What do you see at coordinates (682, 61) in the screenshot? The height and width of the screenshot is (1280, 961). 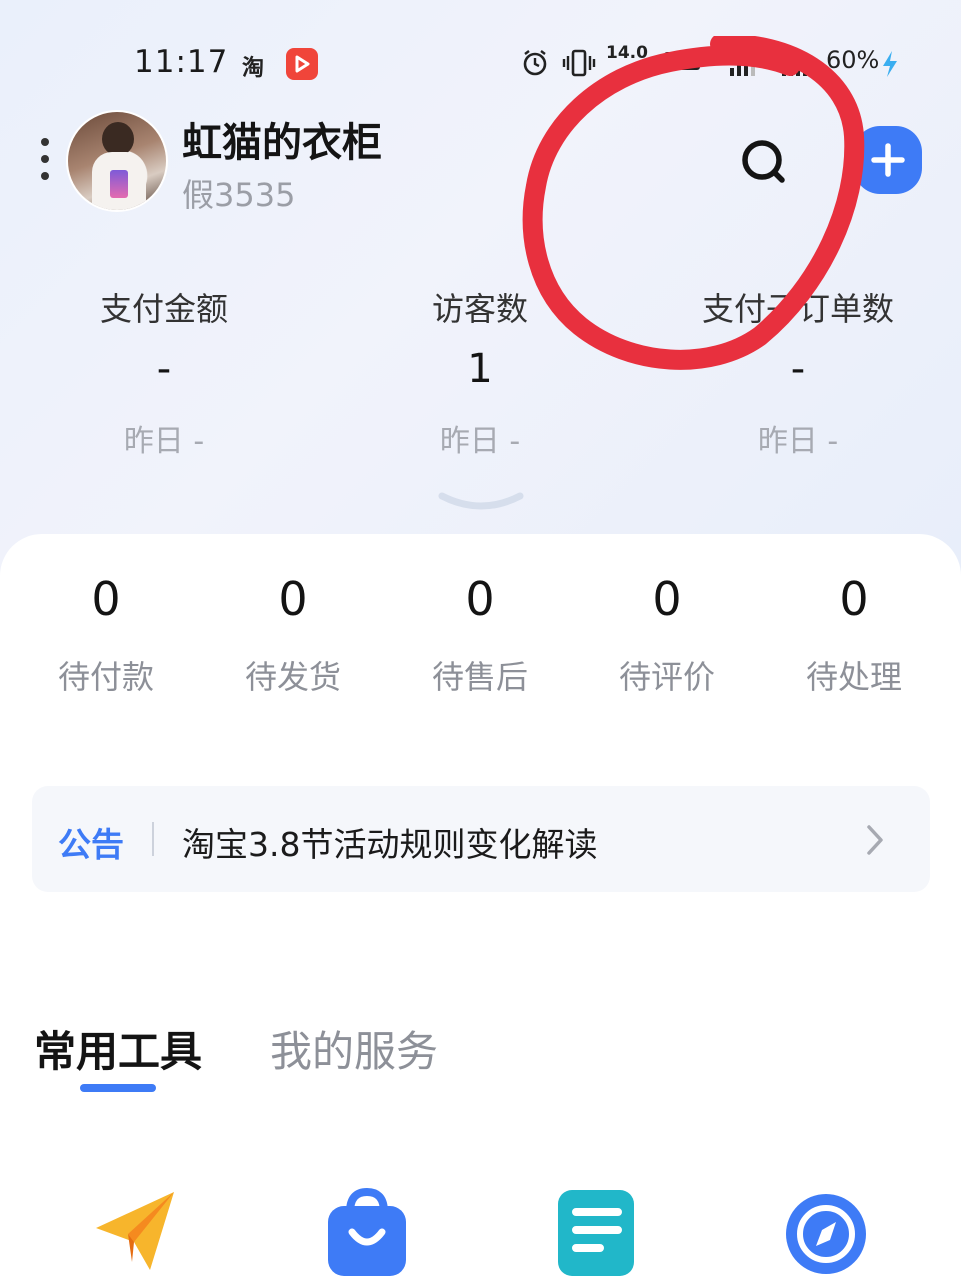 I see `hd-icon` at bounding box center [682, 61].